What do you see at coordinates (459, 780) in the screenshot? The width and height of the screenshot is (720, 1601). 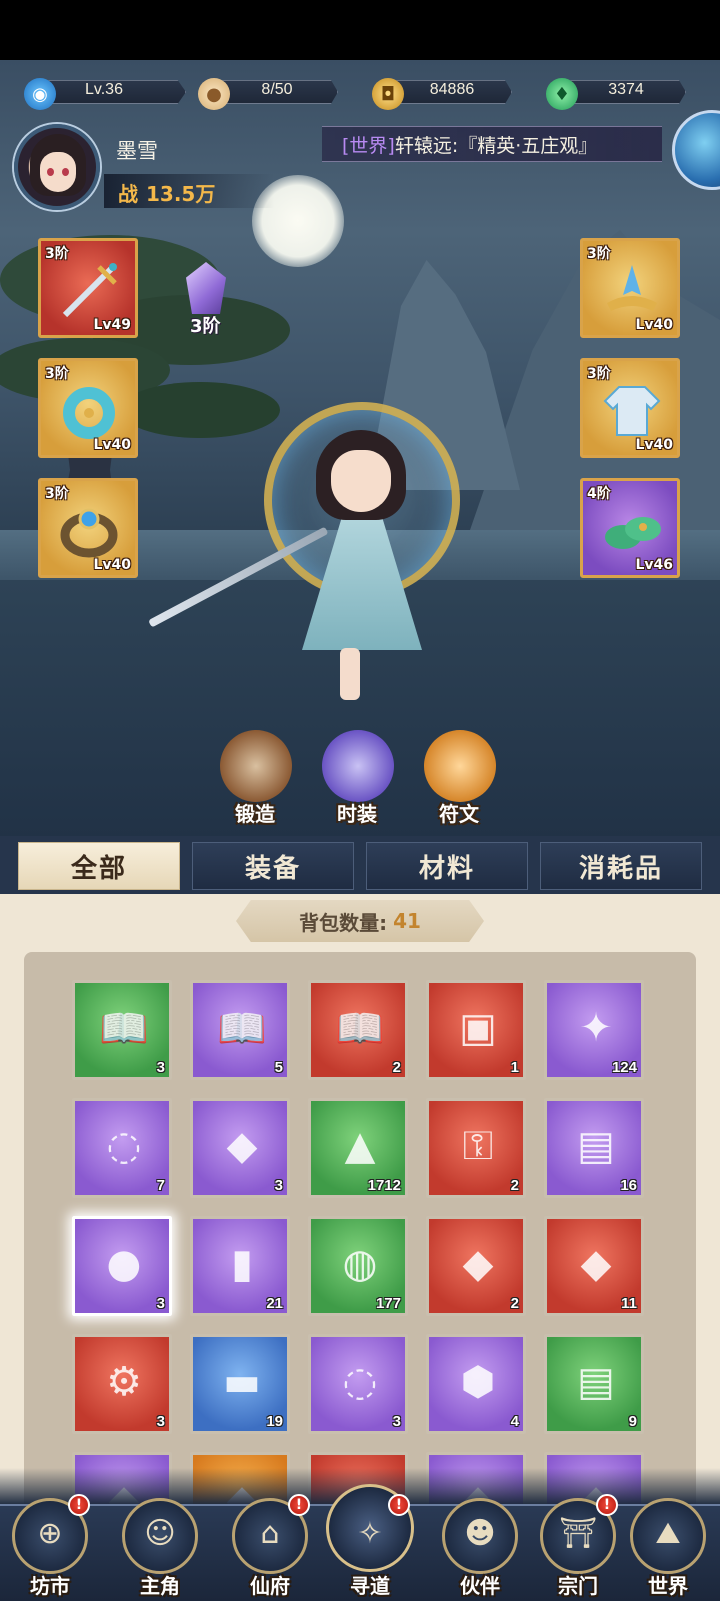 I see `rune-button: 符文` at bounding box center [459, 780].